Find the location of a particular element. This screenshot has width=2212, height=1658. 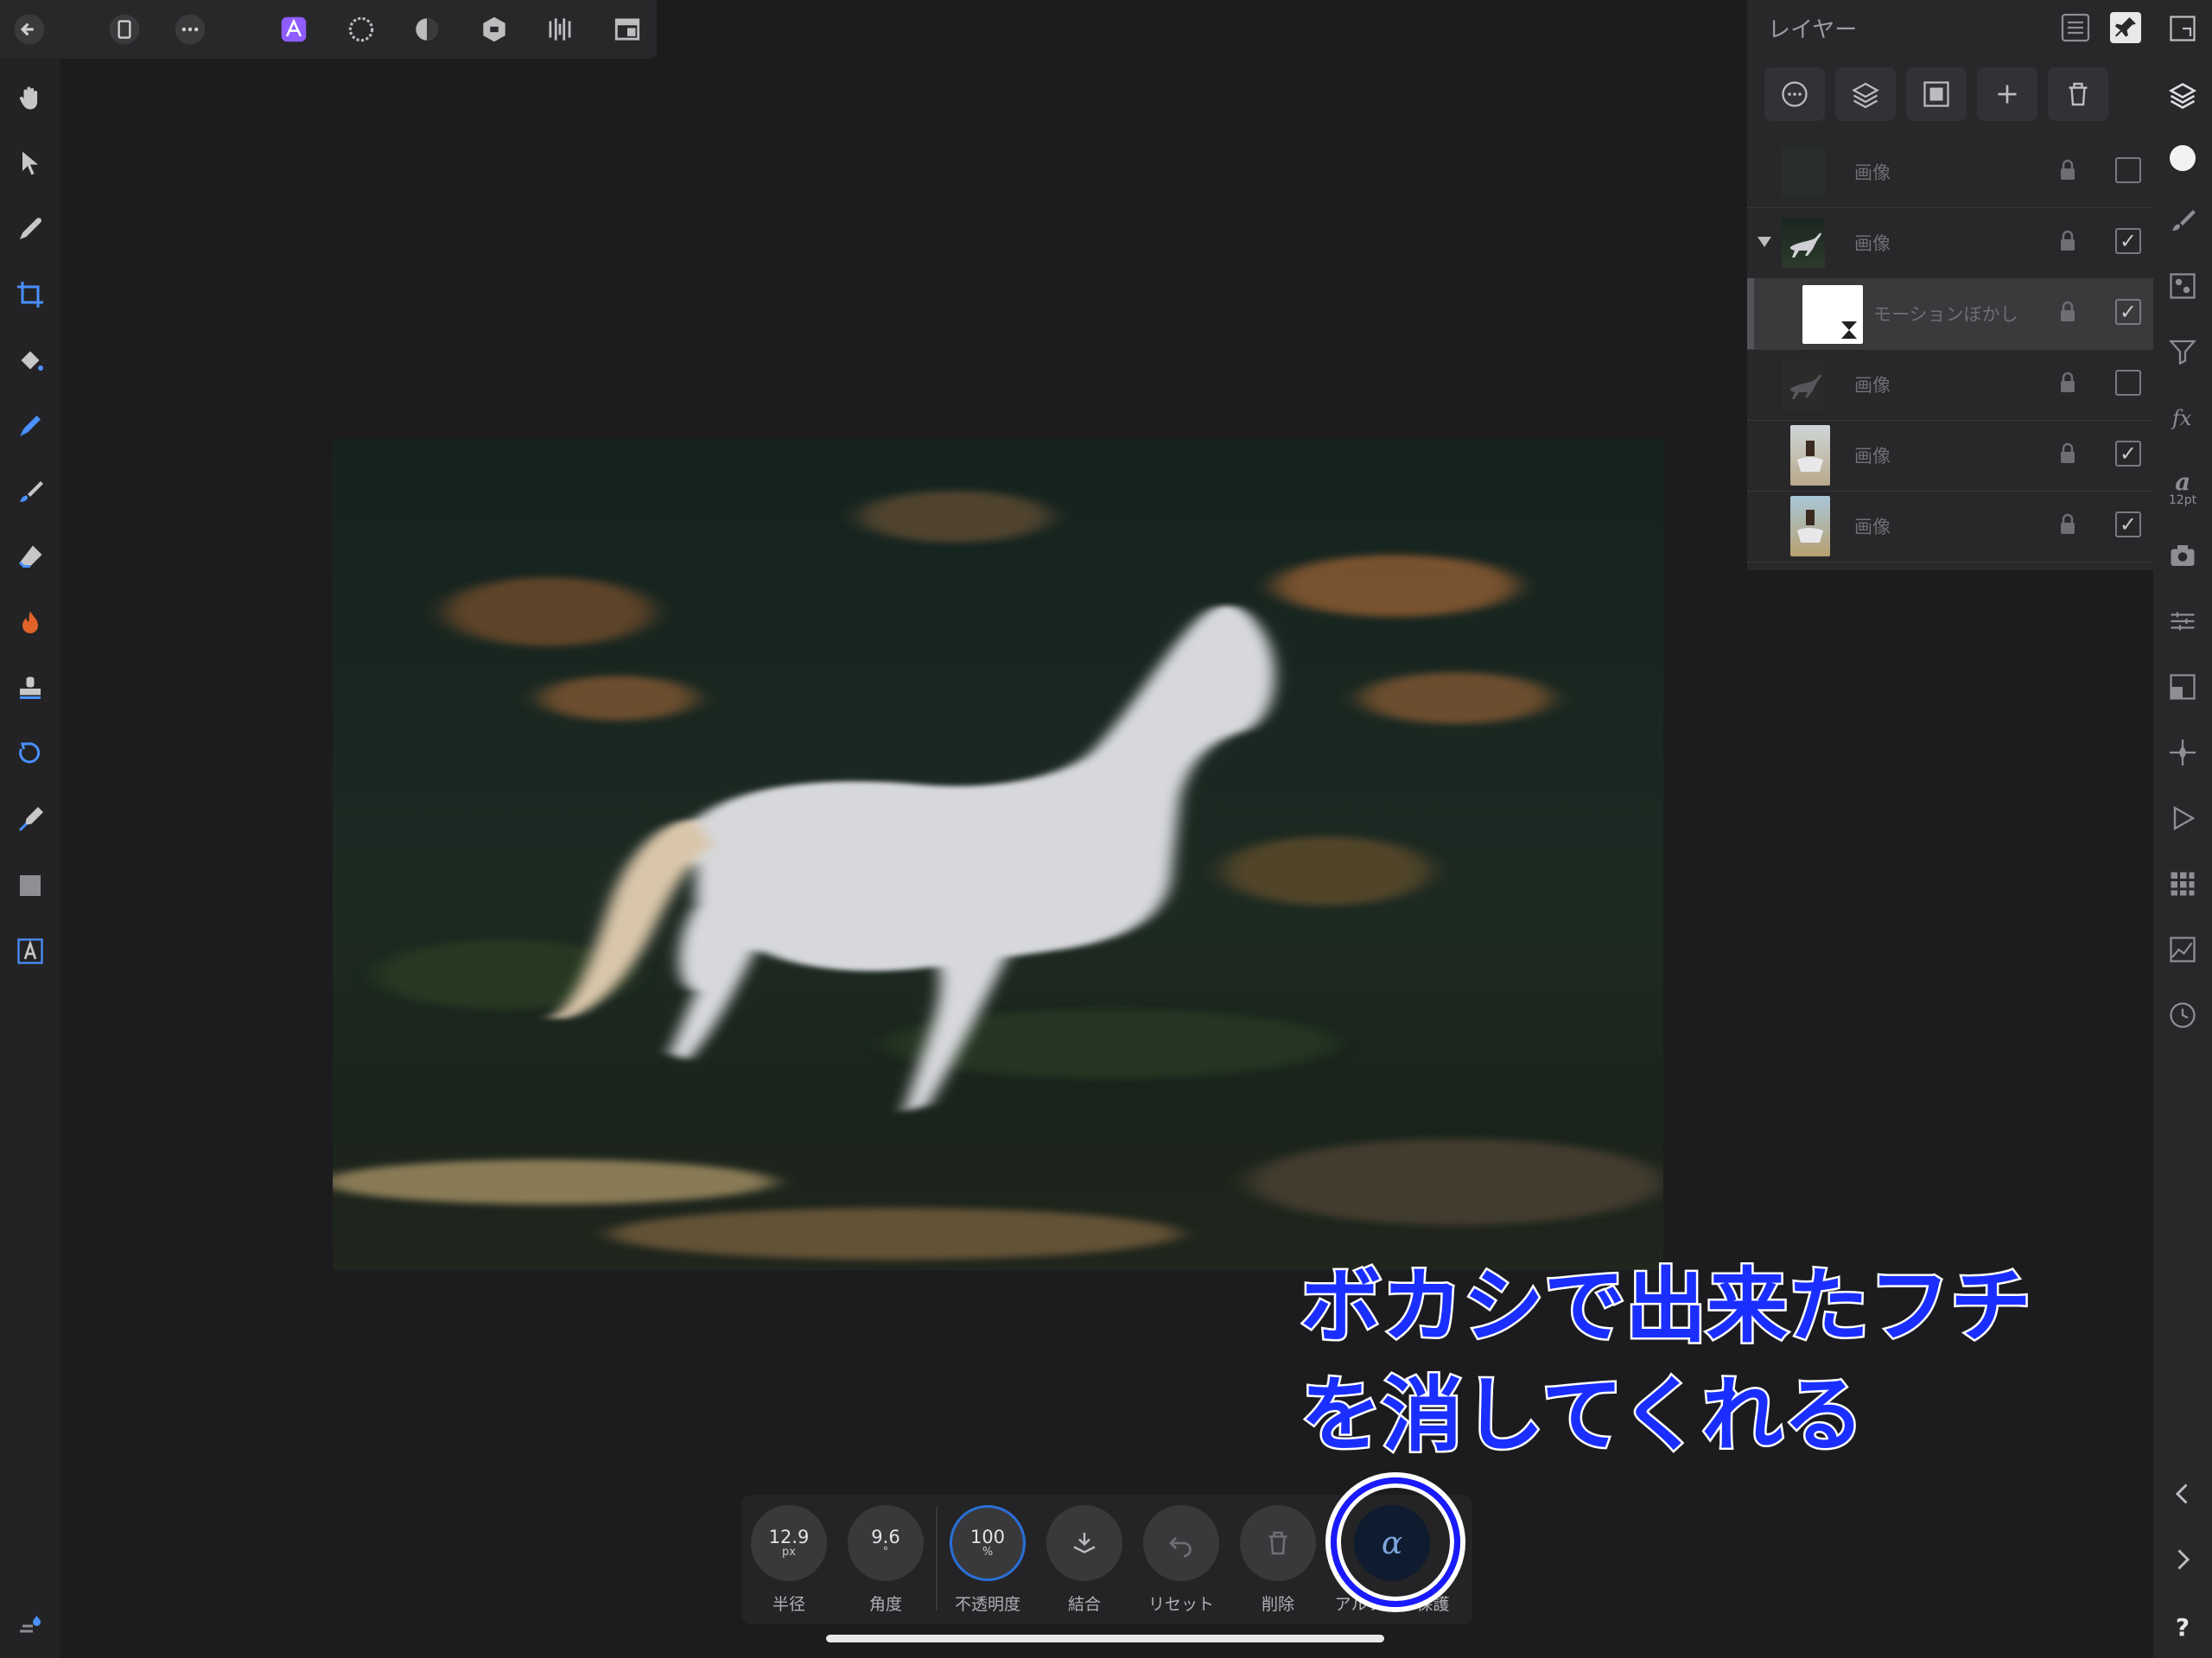

angle-label: 角度 is located at coordinates (885, 1604).